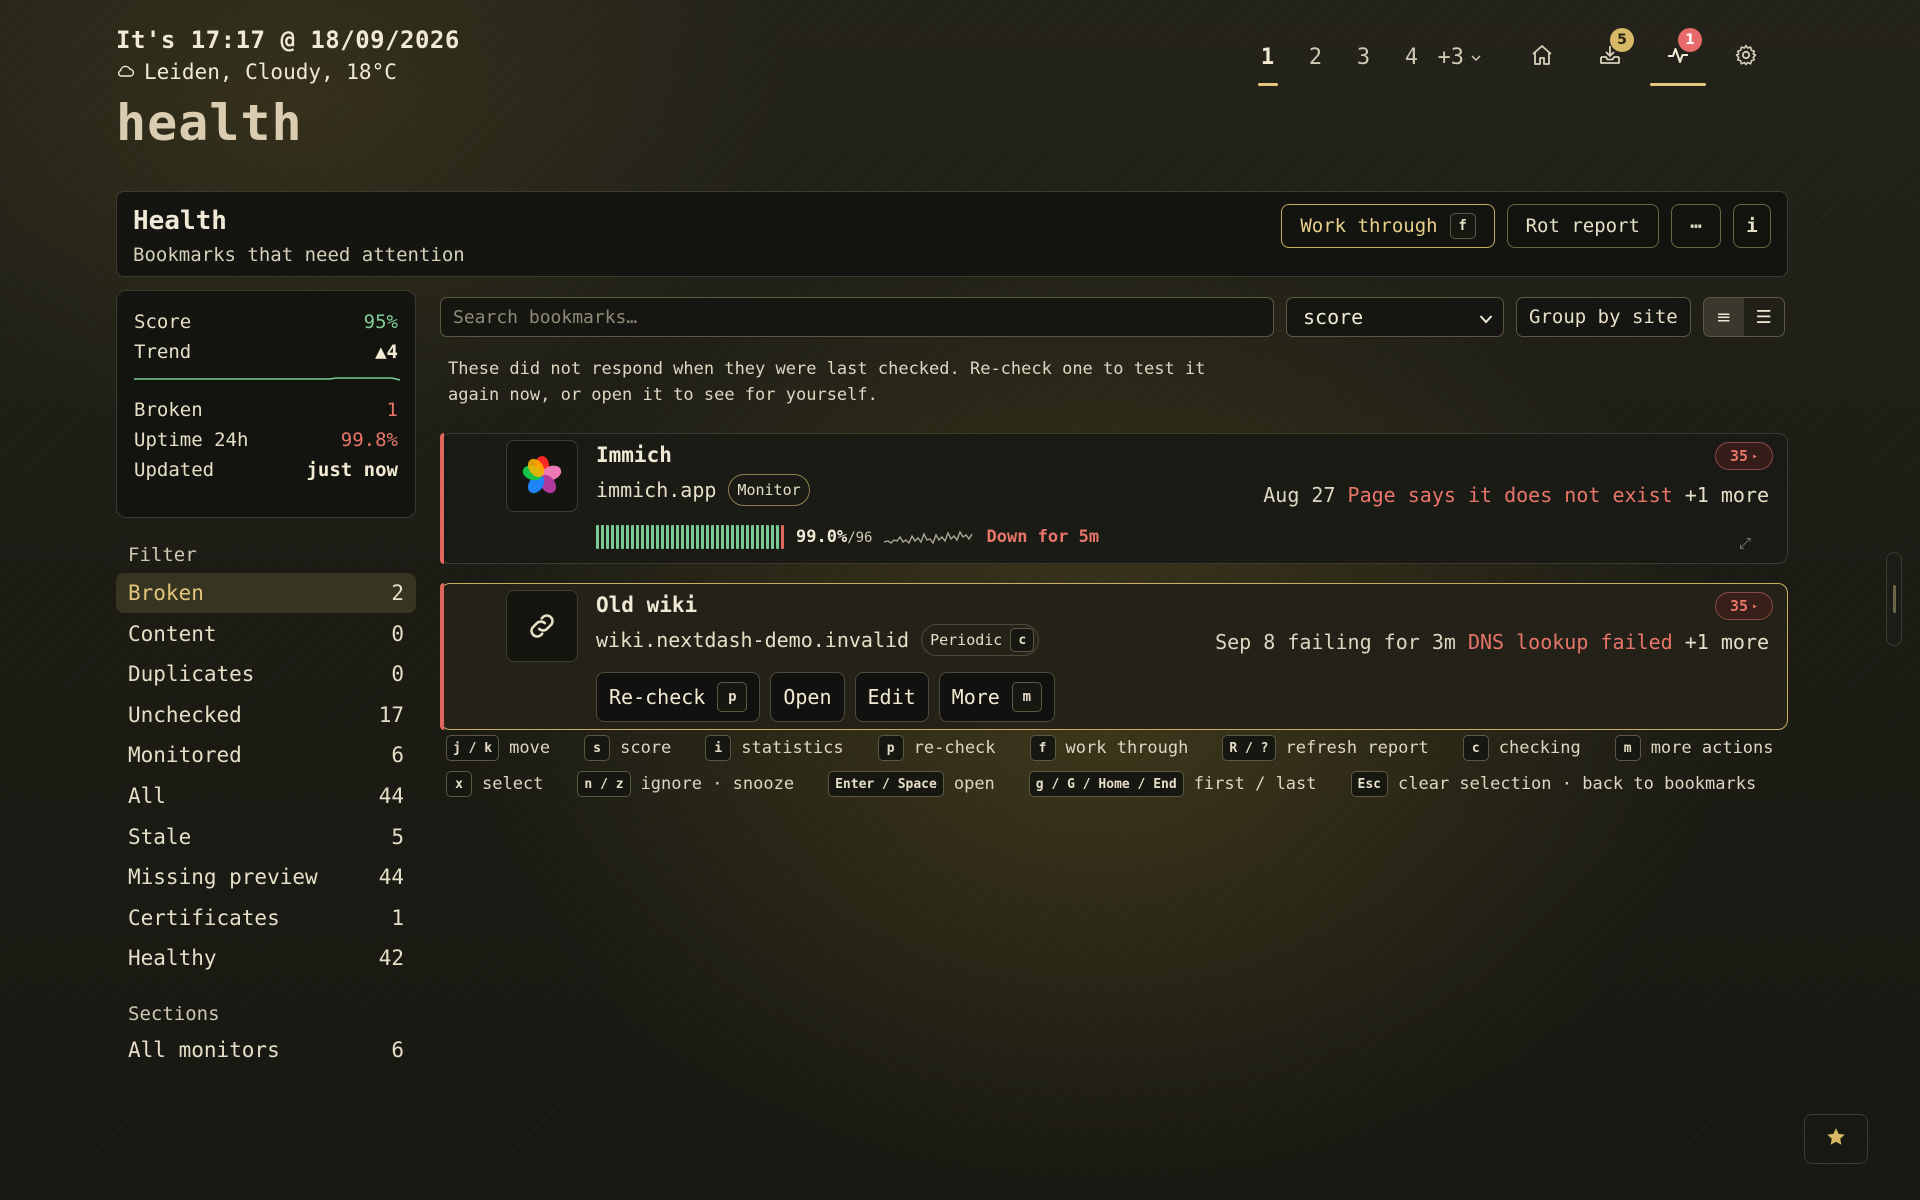 Image resolution: width=1920 pixels, height=1200 pixels. I want to click on uptime-row: Uptime 24h 99.8%, so click(266, 440).